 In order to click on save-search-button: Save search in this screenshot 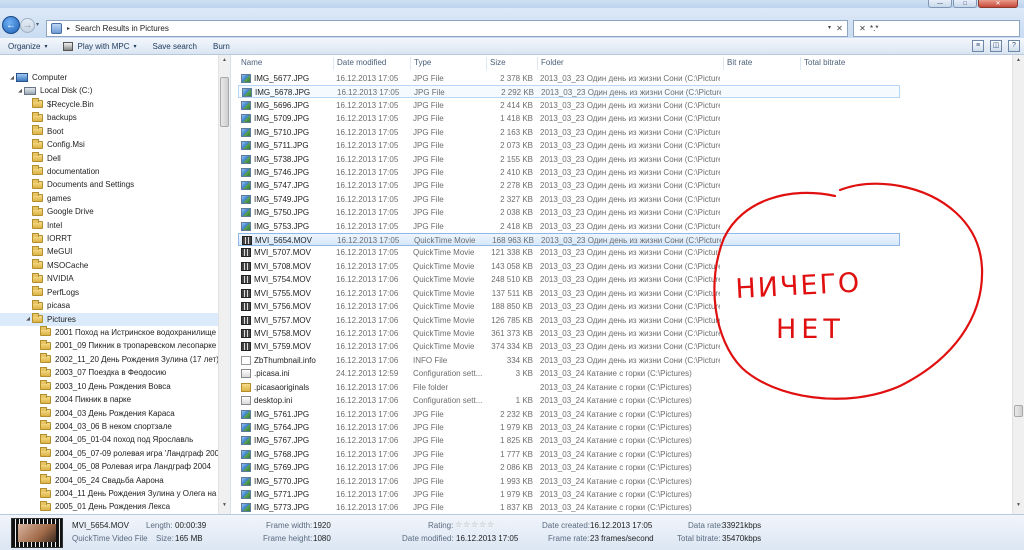, I will do `click(175, 46)`.